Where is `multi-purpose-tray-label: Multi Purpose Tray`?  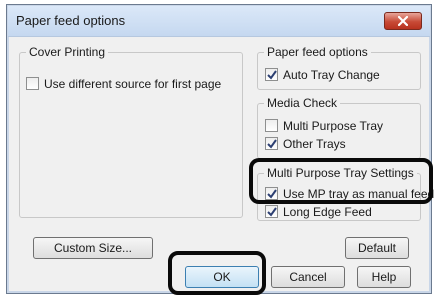 multi-purpose-tray-label: Multi Purpose Tray is located at coordinates (333, 126).